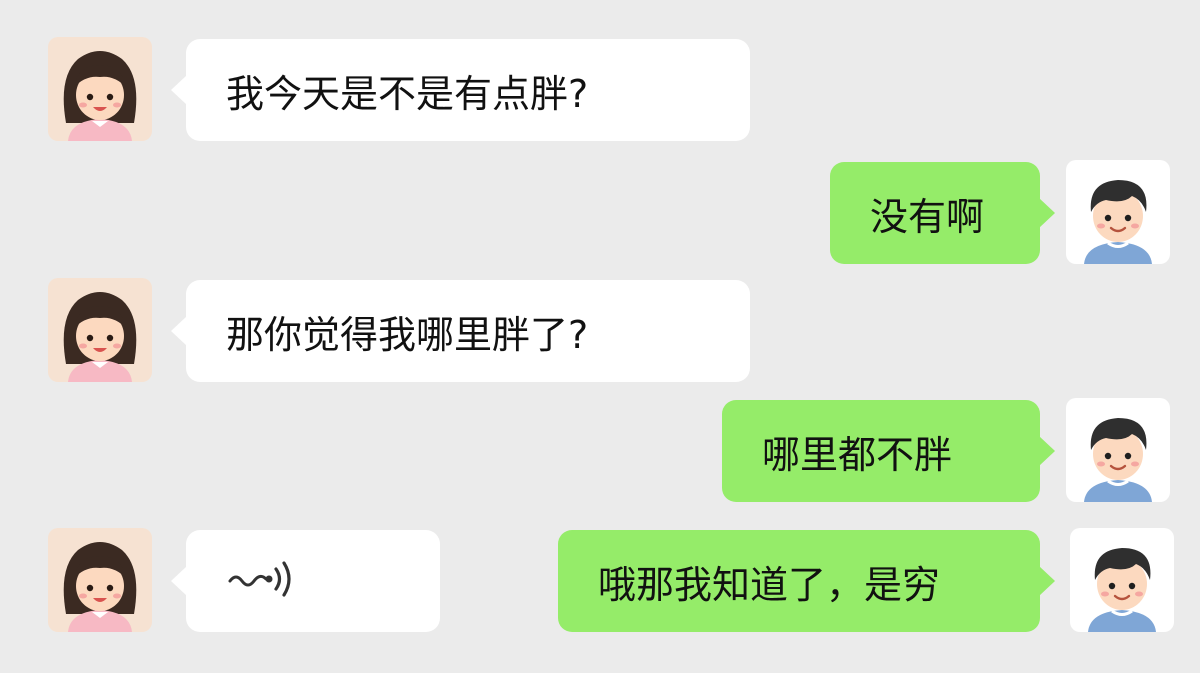 The width and height of the screenshot is (1200, 673). I want to click on message-text: 那你觉得我哪里胖了?, so click(407, 334).